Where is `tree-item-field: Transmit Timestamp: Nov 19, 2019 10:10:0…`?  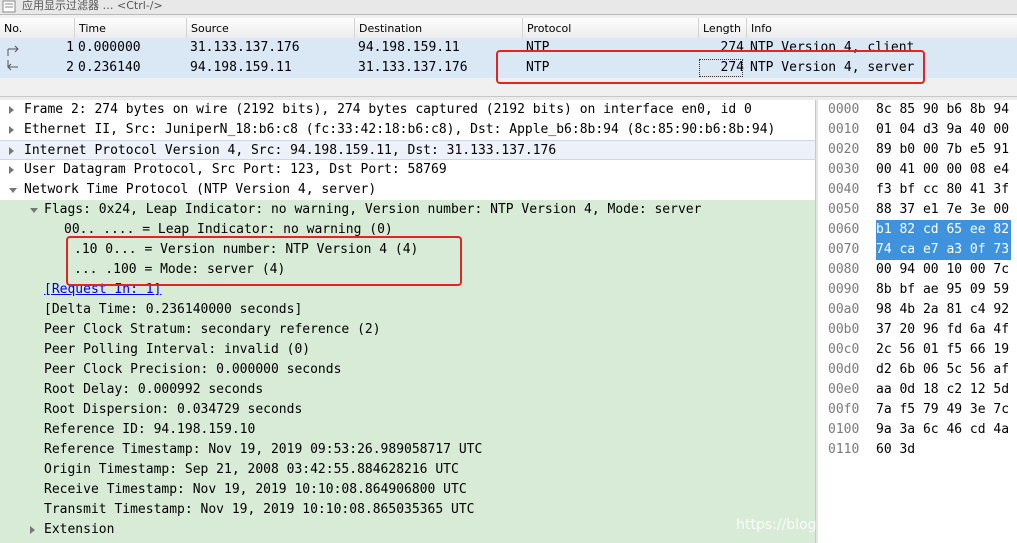 tree-item-field: Transmit Timestamp: Nov 19, 2019 10:10:0… is located at coordinates (407, 510).